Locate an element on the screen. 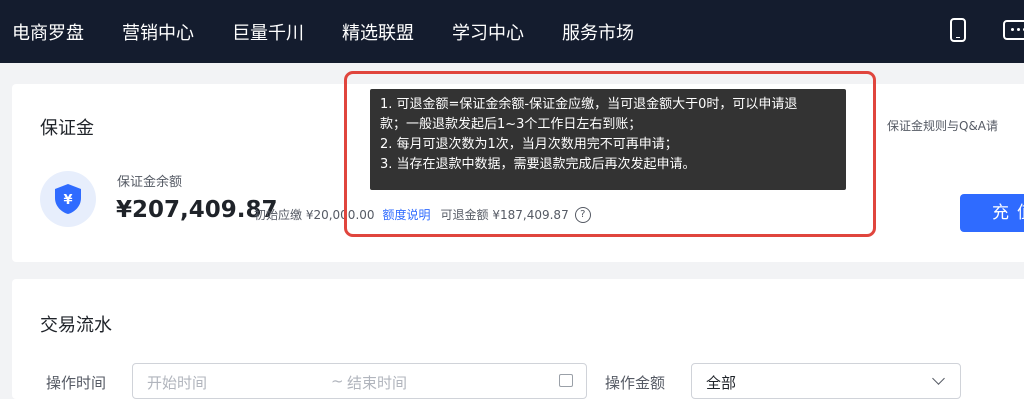  nav-item-learning: 学习中心 is located at coordinates (488, 32).